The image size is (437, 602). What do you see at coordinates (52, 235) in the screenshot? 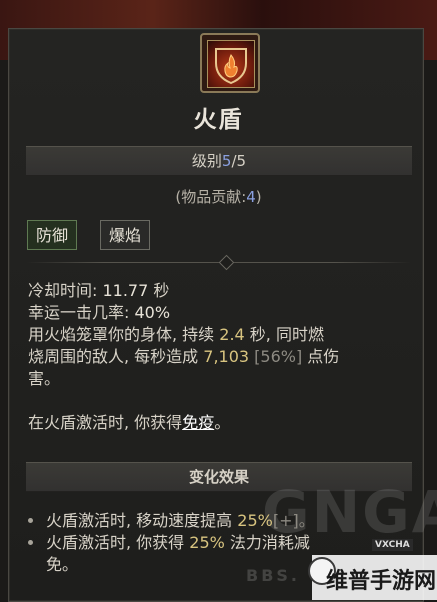
I see `tag-defense: 防御` at bounding box center [52, 235].